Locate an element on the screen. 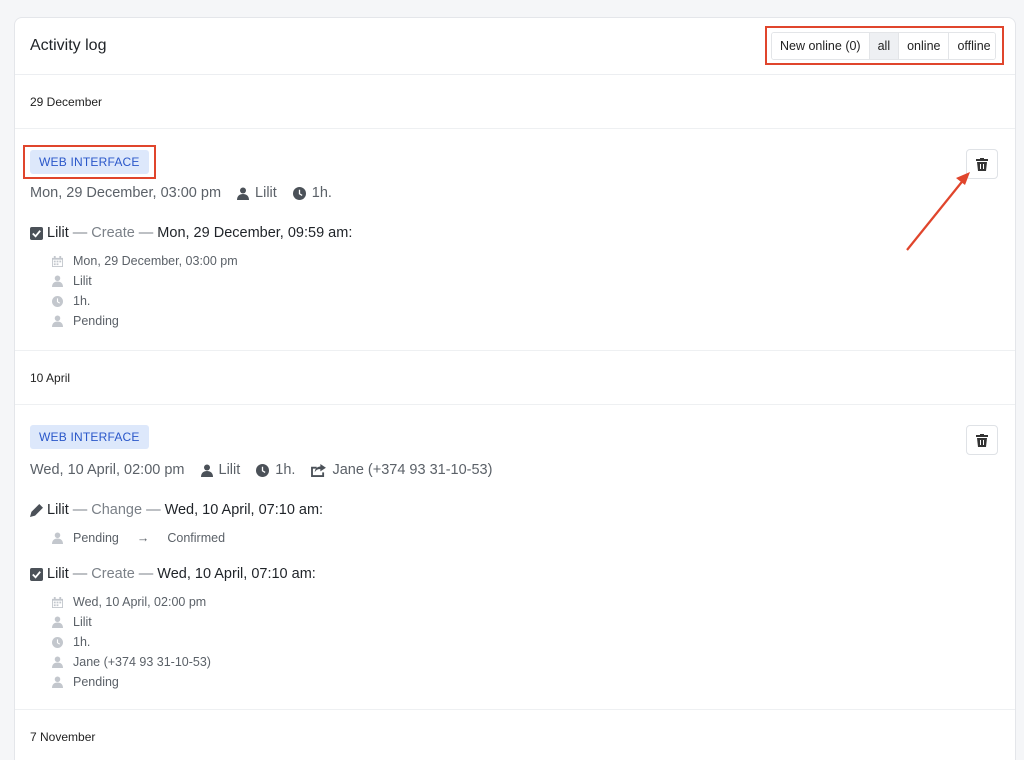  summary-client-text: Jane (+374 93 31-10-53) is located at coordinates (412, 470).